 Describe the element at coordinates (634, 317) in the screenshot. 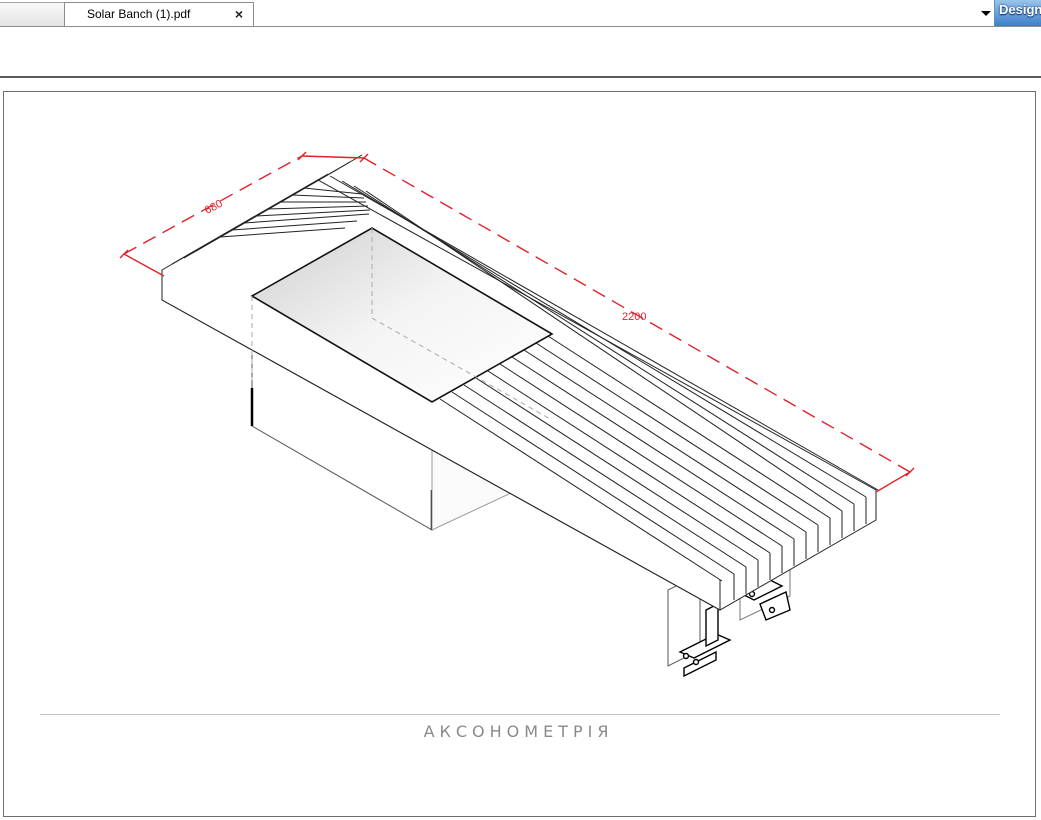

I see `dimension-label-length: 2200` at that location.